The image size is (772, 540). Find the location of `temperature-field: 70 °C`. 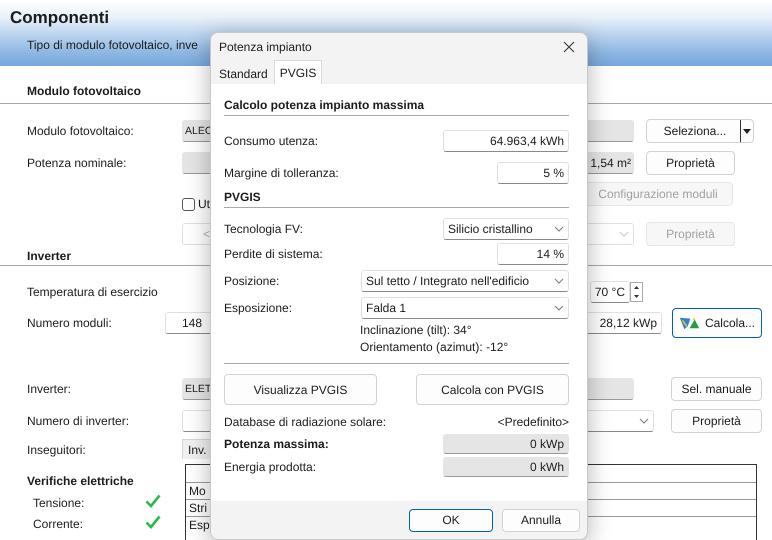

temperature-field: 70 °C is located at coordinates (610, 292).